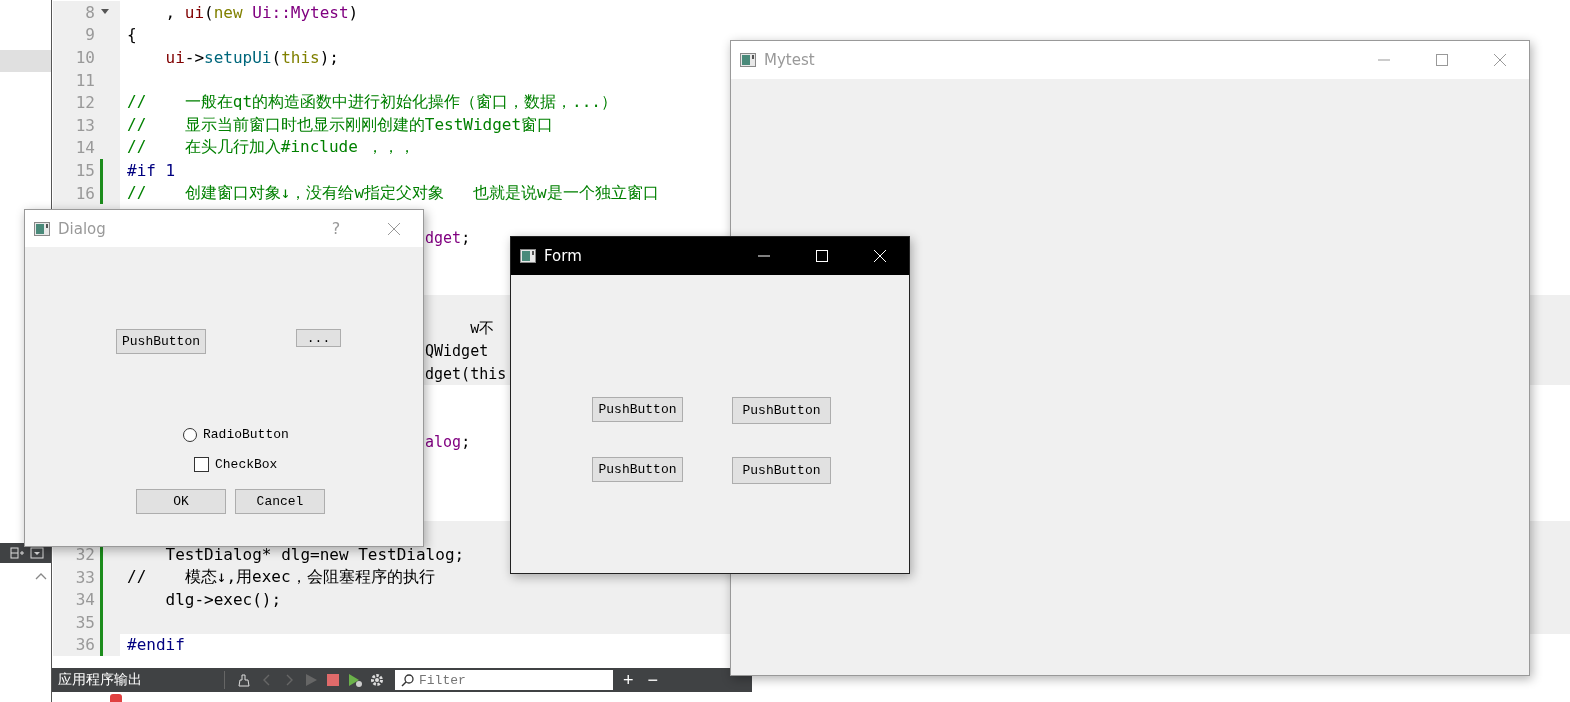  Describe the element at coordinates (333, 680) in the screenshot. I see `stop-icon` at that location.